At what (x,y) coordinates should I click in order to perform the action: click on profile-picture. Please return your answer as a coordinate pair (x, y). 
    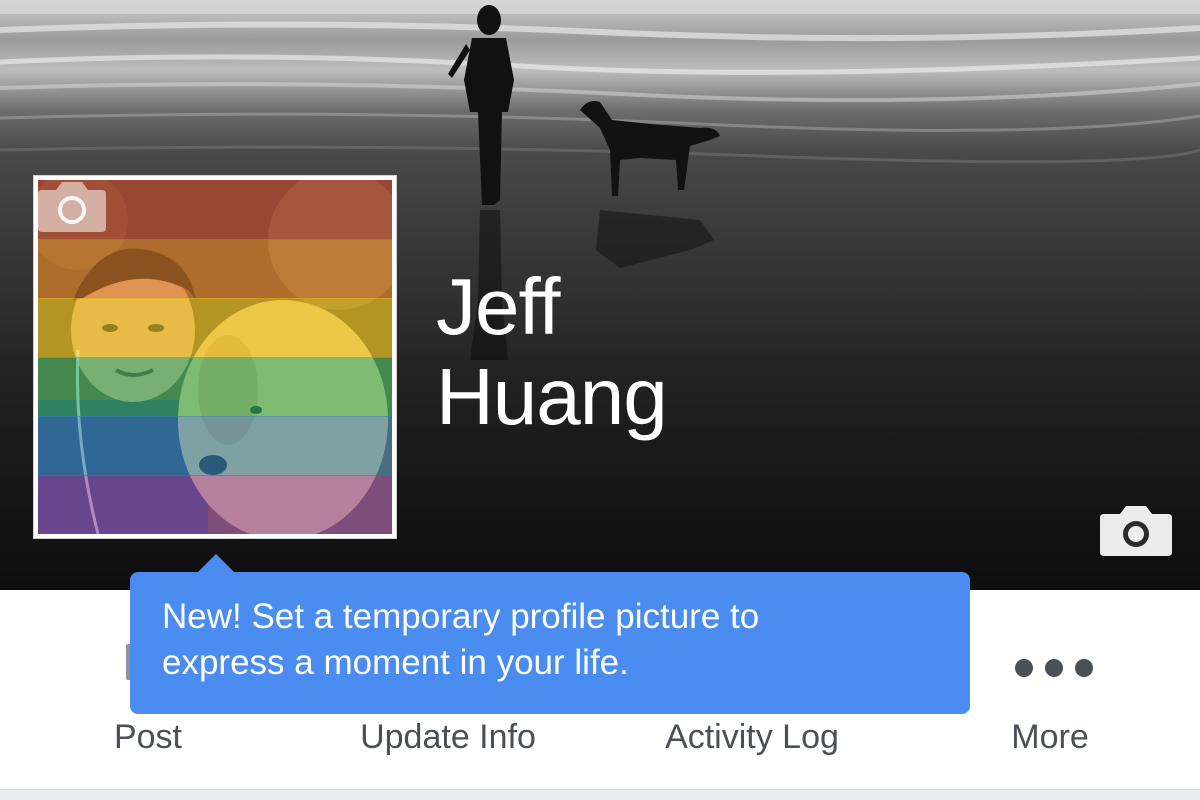
    Looking at the image, I should click on (215, 357).